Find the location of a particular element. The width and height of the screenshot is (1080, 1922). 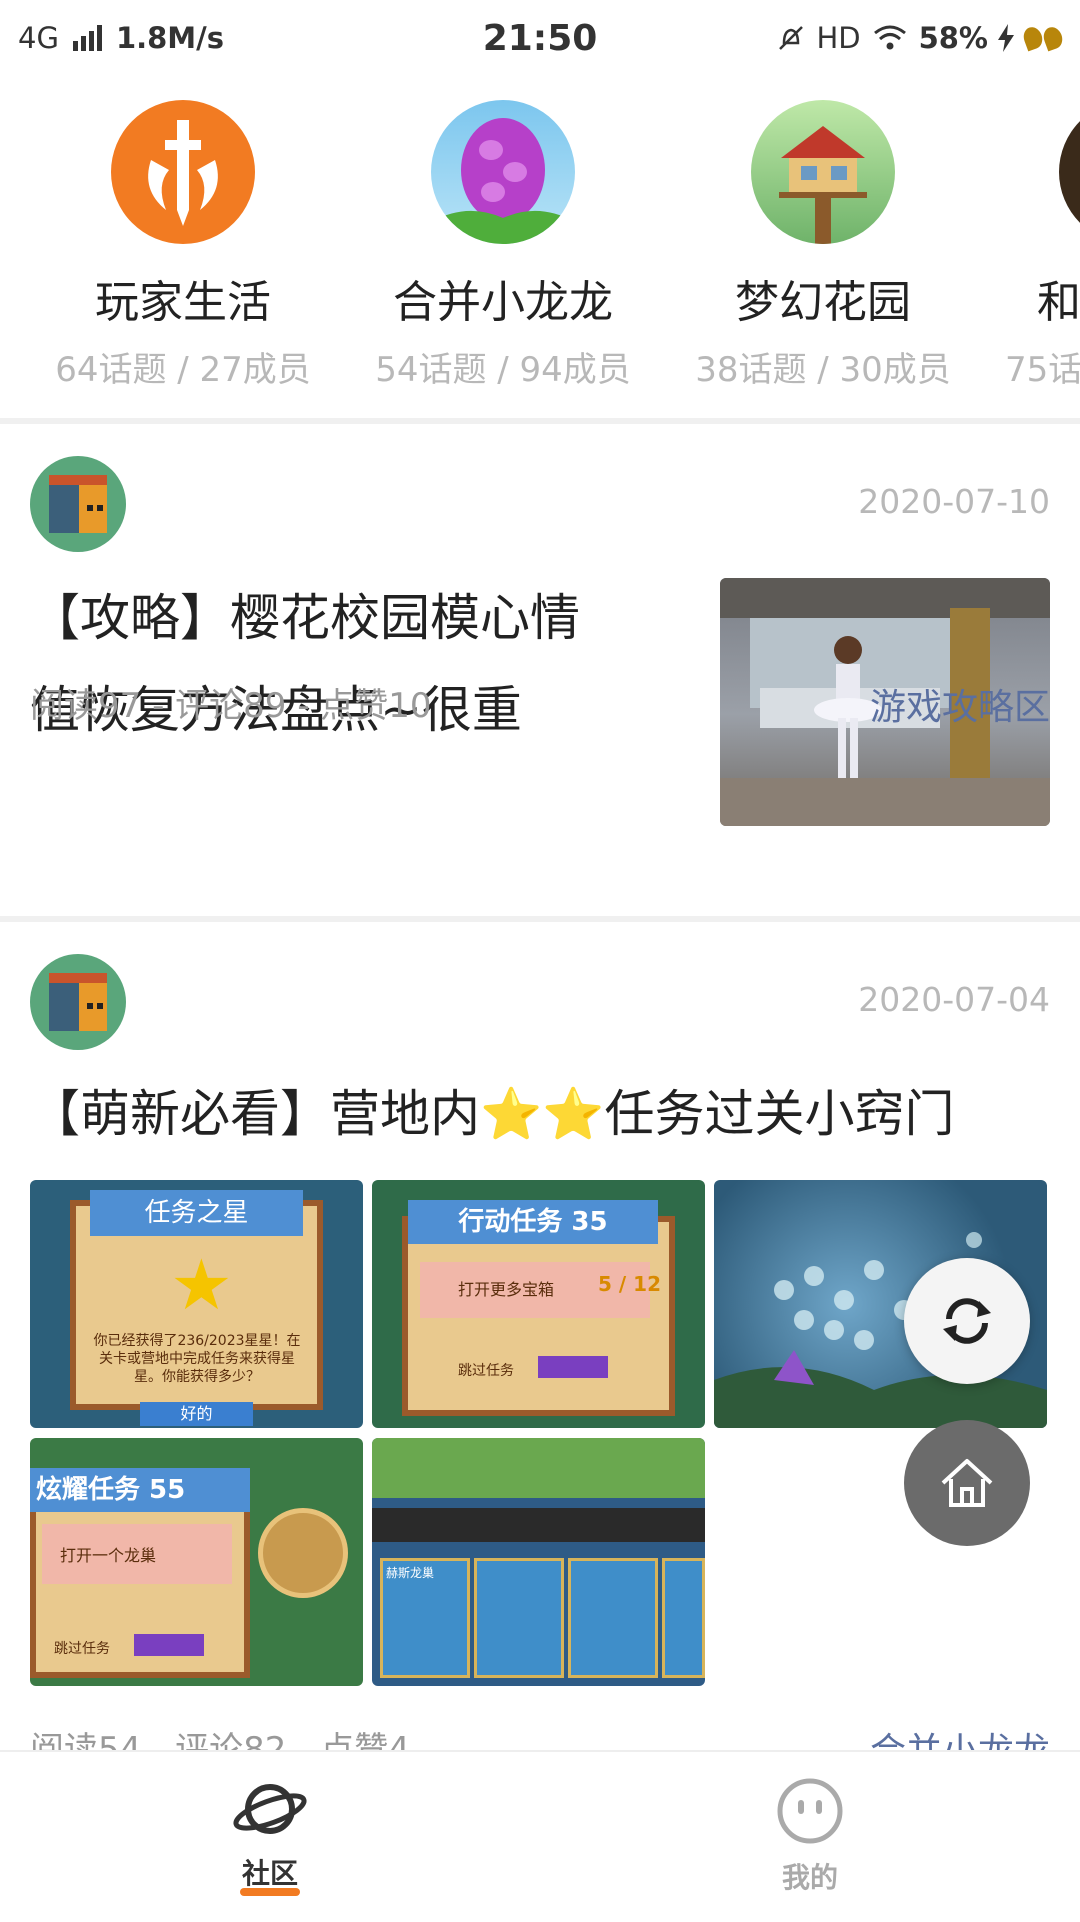

battery-level: 58% is located at coordinates (953, 38).